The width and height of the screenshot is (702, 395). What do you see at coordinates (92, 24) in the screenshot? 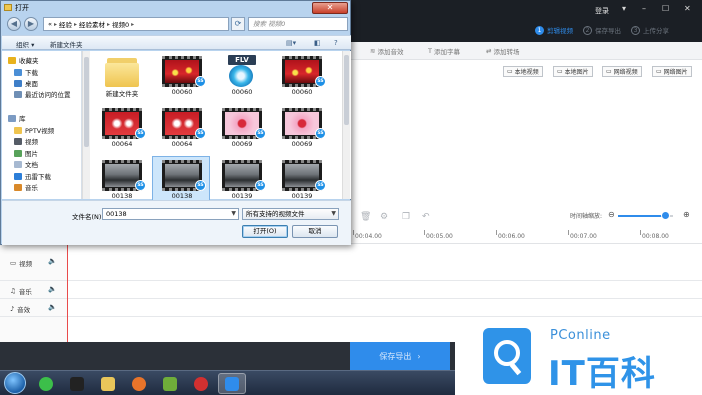
I see `breadcrumb-item: 经验素材` at bounding box center [92, 24].